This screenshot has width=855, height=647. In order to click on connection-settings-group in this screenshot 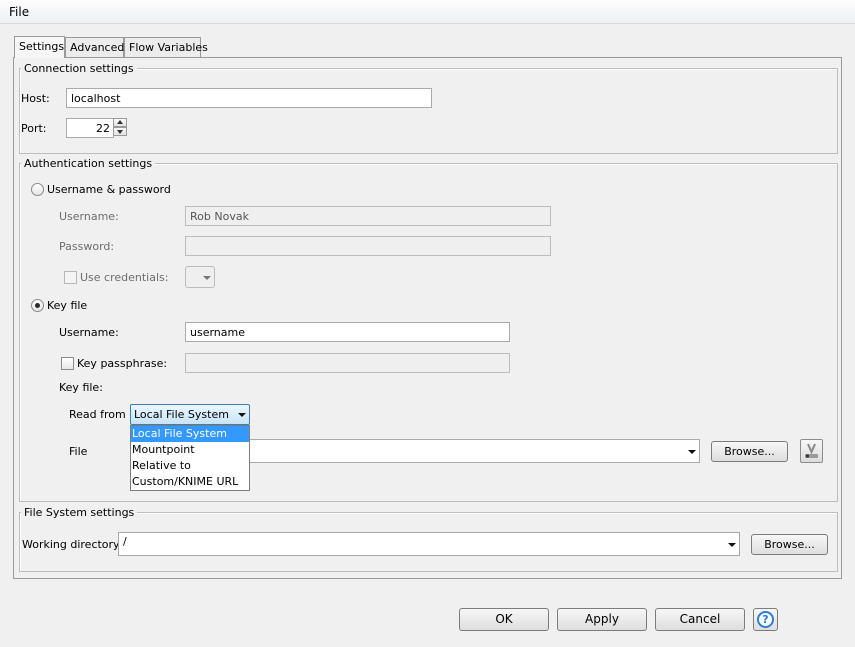, I will do `click(428, 111)`.